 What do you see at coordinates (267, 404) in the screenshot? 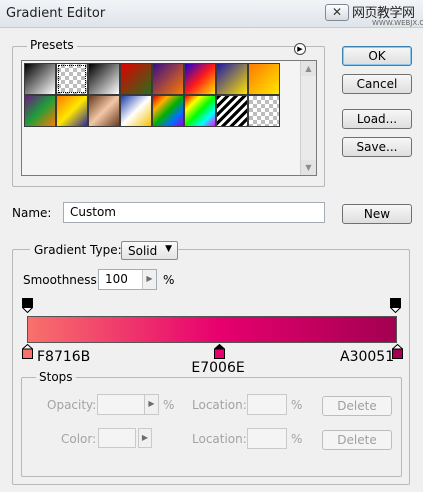
I see `opacity-location-input` at bounding box center [267, 404].